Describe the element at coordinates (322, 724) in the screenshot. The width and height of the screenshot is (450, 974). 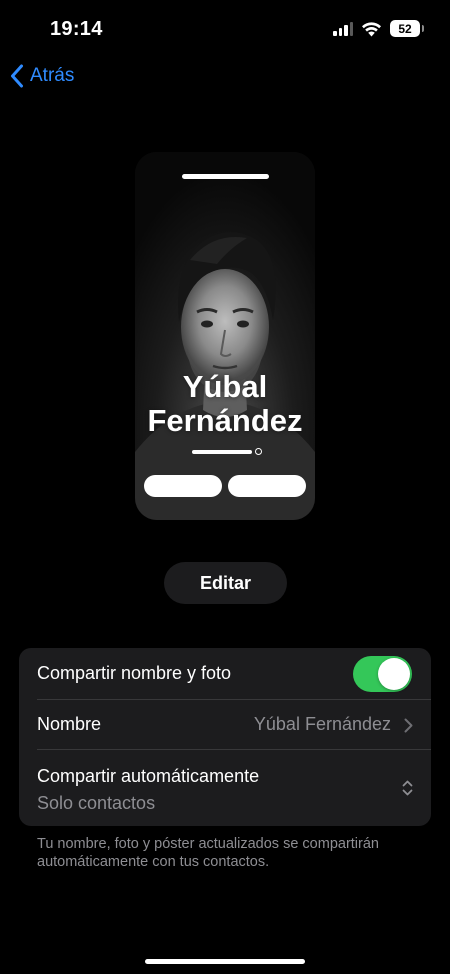
I see `name-value: Yúbal Fernández` at that location.